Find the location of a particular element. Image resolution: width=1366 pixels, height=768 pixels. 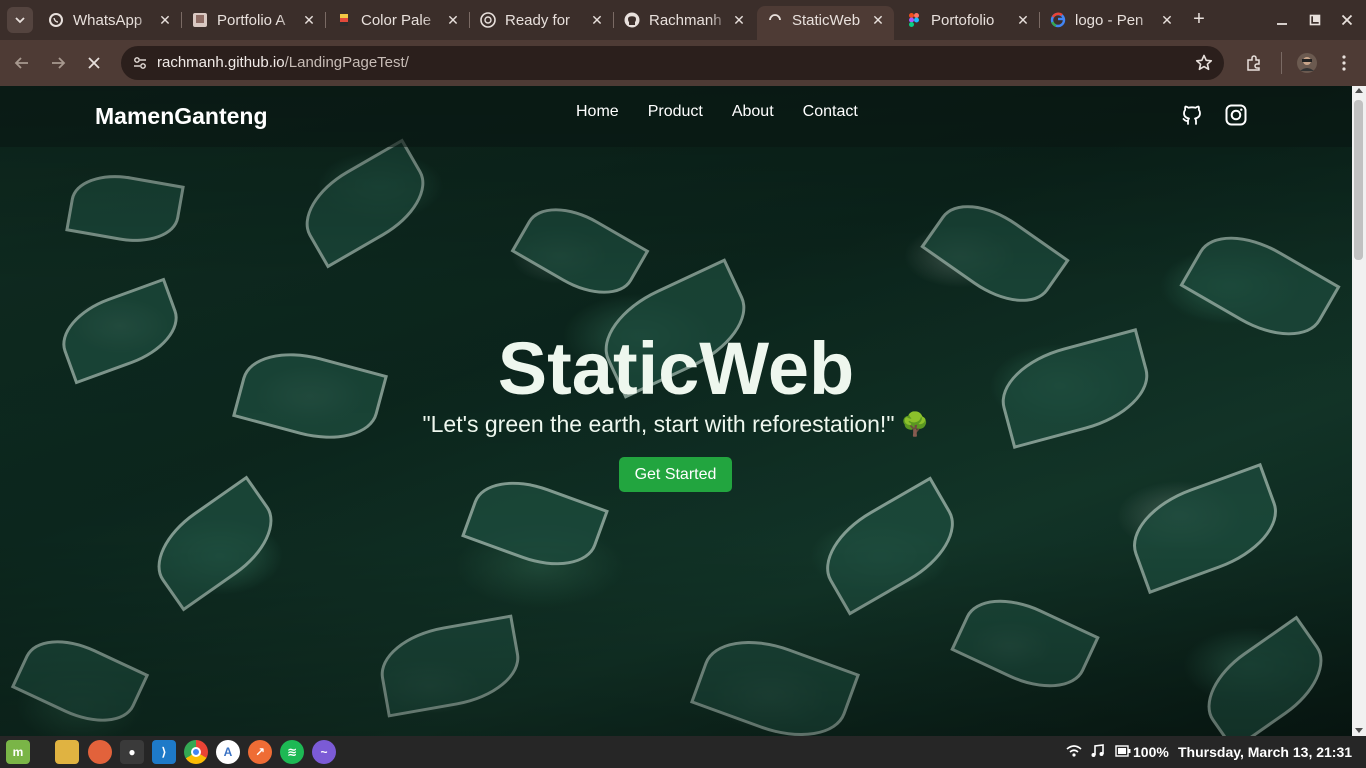

stop-loading-icon is located at coordinates (94, 63).